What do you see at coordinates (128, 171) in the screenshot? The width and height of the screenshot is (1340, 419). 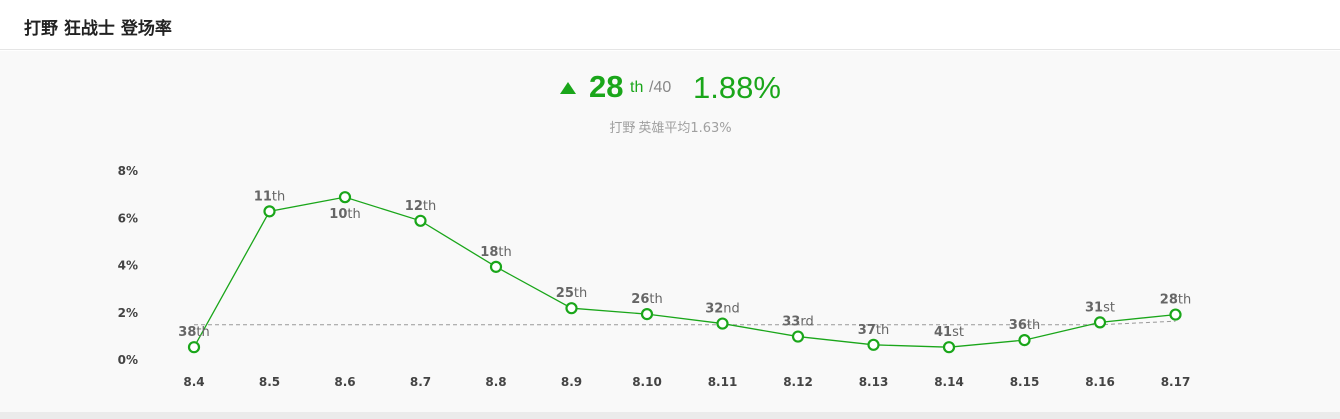 I see `y-tick-label: 8%` at bounding box center [128, 171].